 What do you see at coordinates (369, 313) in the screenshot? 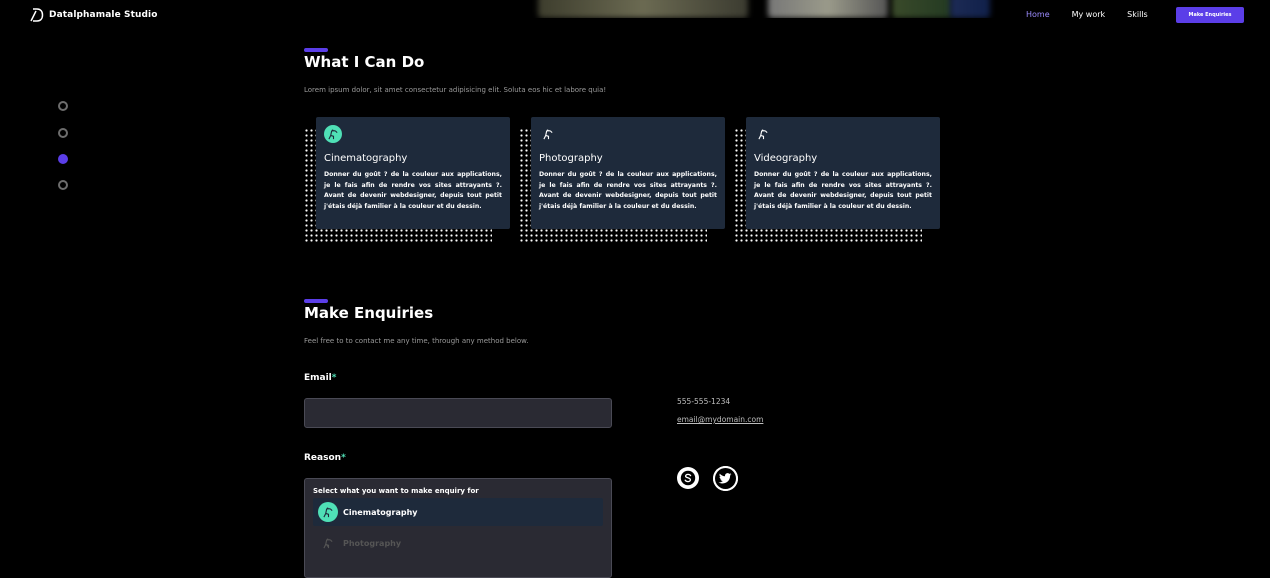
I see `enquiries-title: Make Enquiries` at bounding box center [369, 313].